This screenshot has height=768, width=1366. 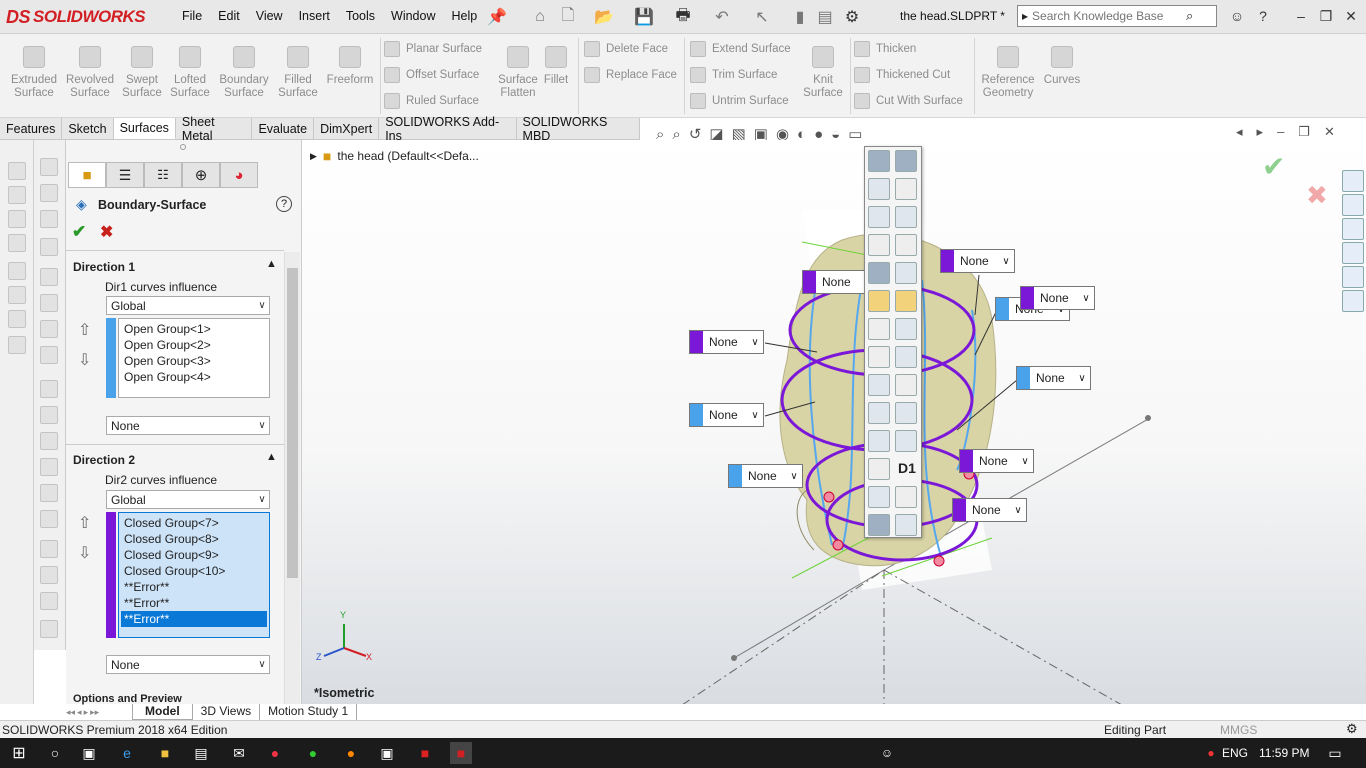 I want to click on dimxpert-manager-tab-icon: ⊕, so click(x=201, y=175).